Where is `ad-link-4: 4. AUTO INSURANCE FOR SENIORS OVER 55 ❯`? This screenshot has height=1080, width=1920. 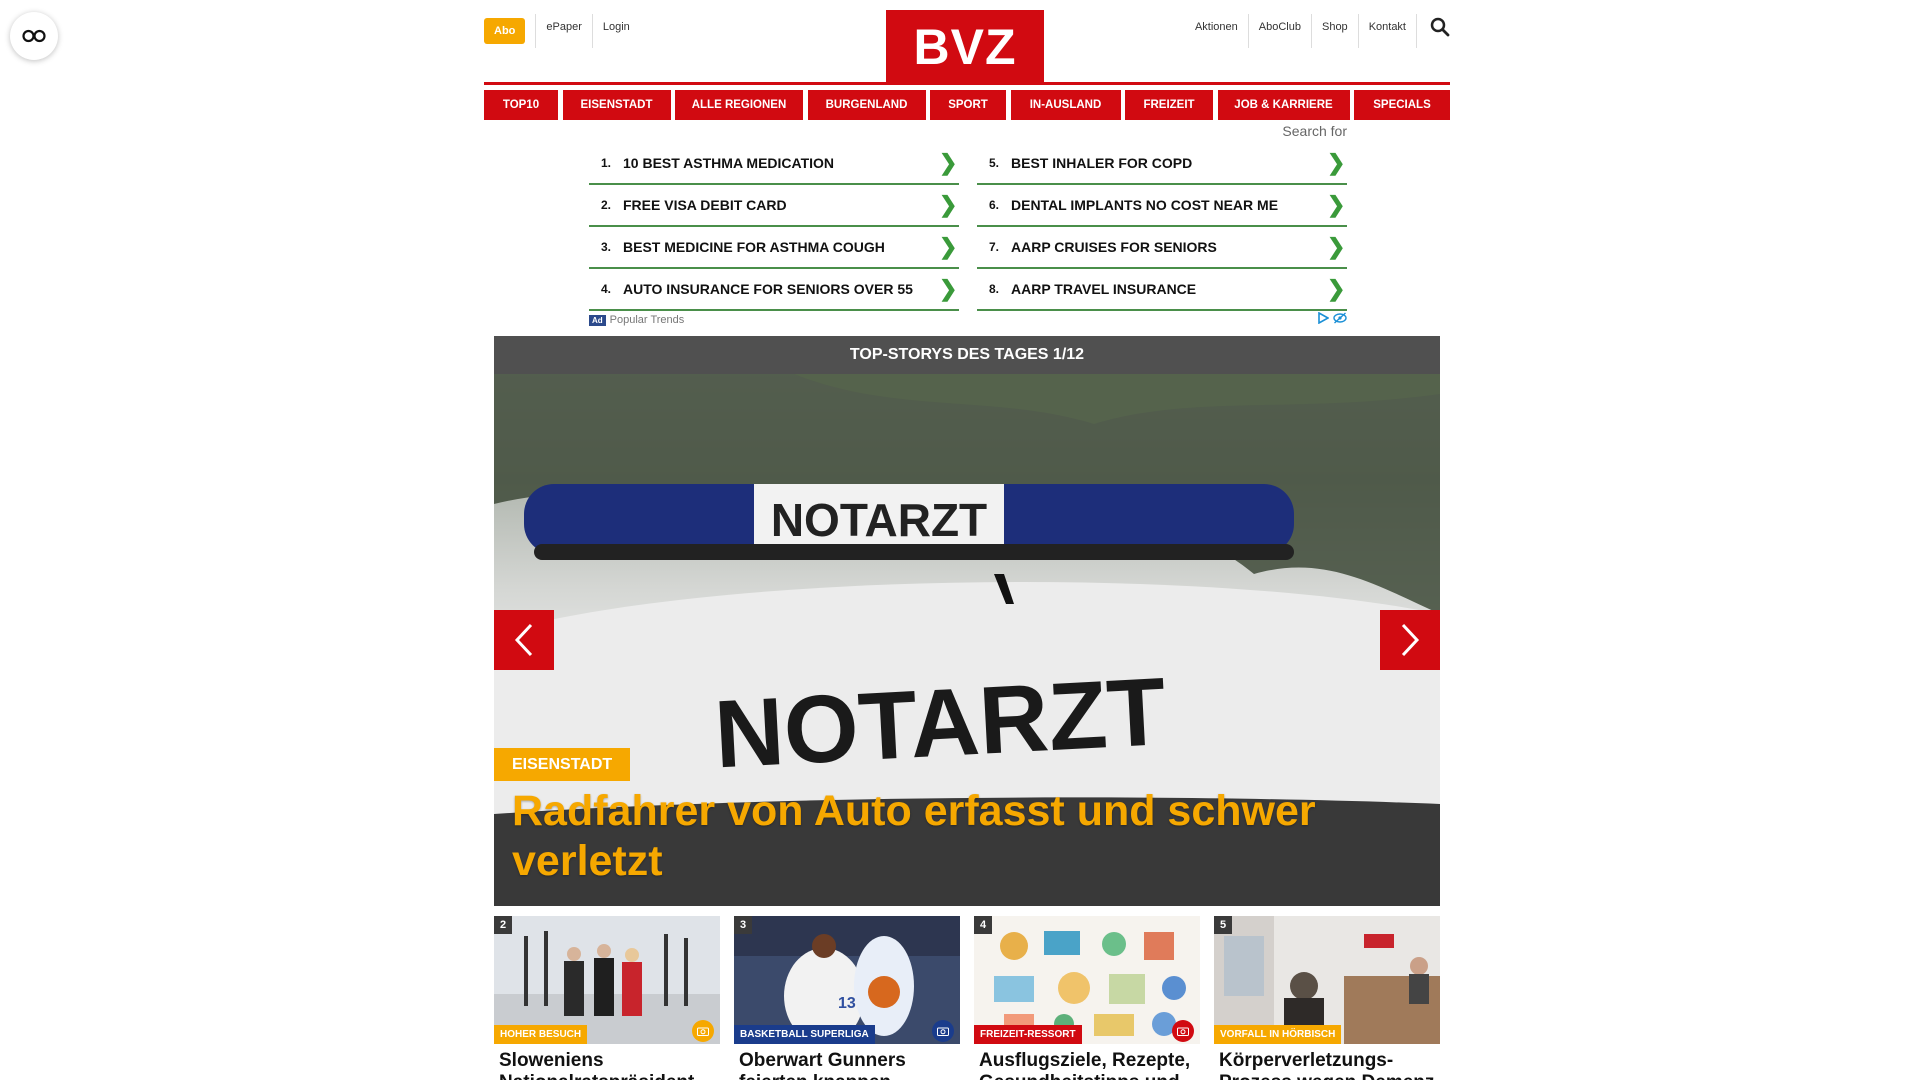 ad-link-4: 4. AUTO INSURANCE FOR SENIORS OVER 55 ❯ is located at coordinates (774, 290).